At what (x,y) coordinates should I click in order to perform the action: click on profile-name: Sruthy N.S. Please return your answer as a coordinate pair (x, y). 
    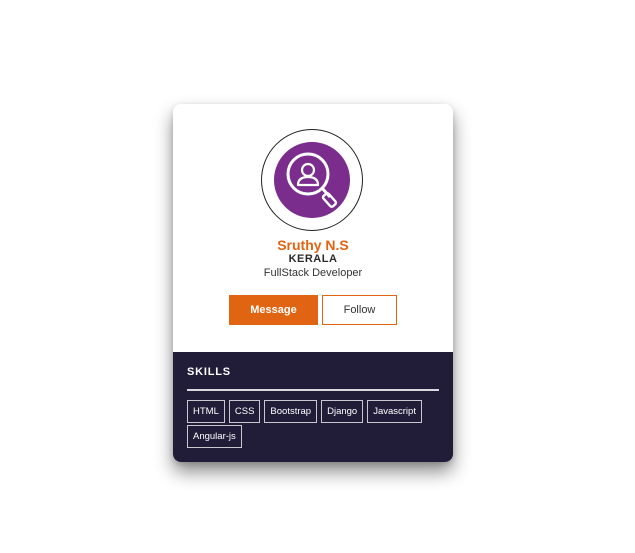
    Looking at the image, I should click on (313, 245).